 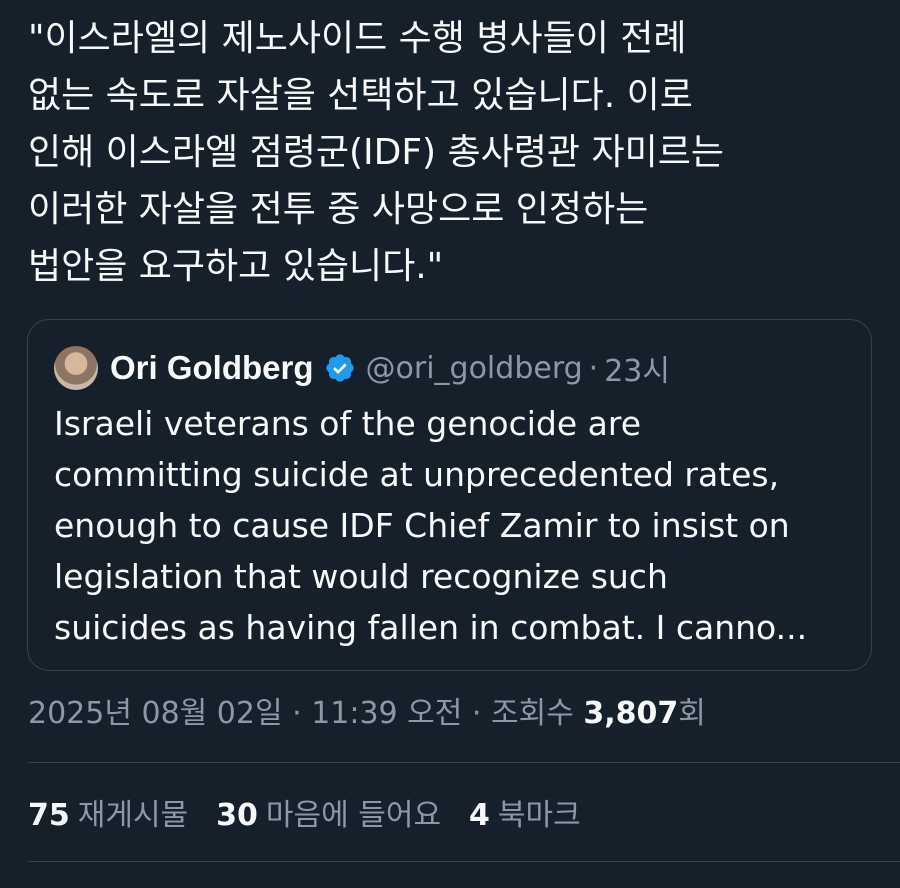 I want to click on views-label: 조회수, so click(x=537, y=713).